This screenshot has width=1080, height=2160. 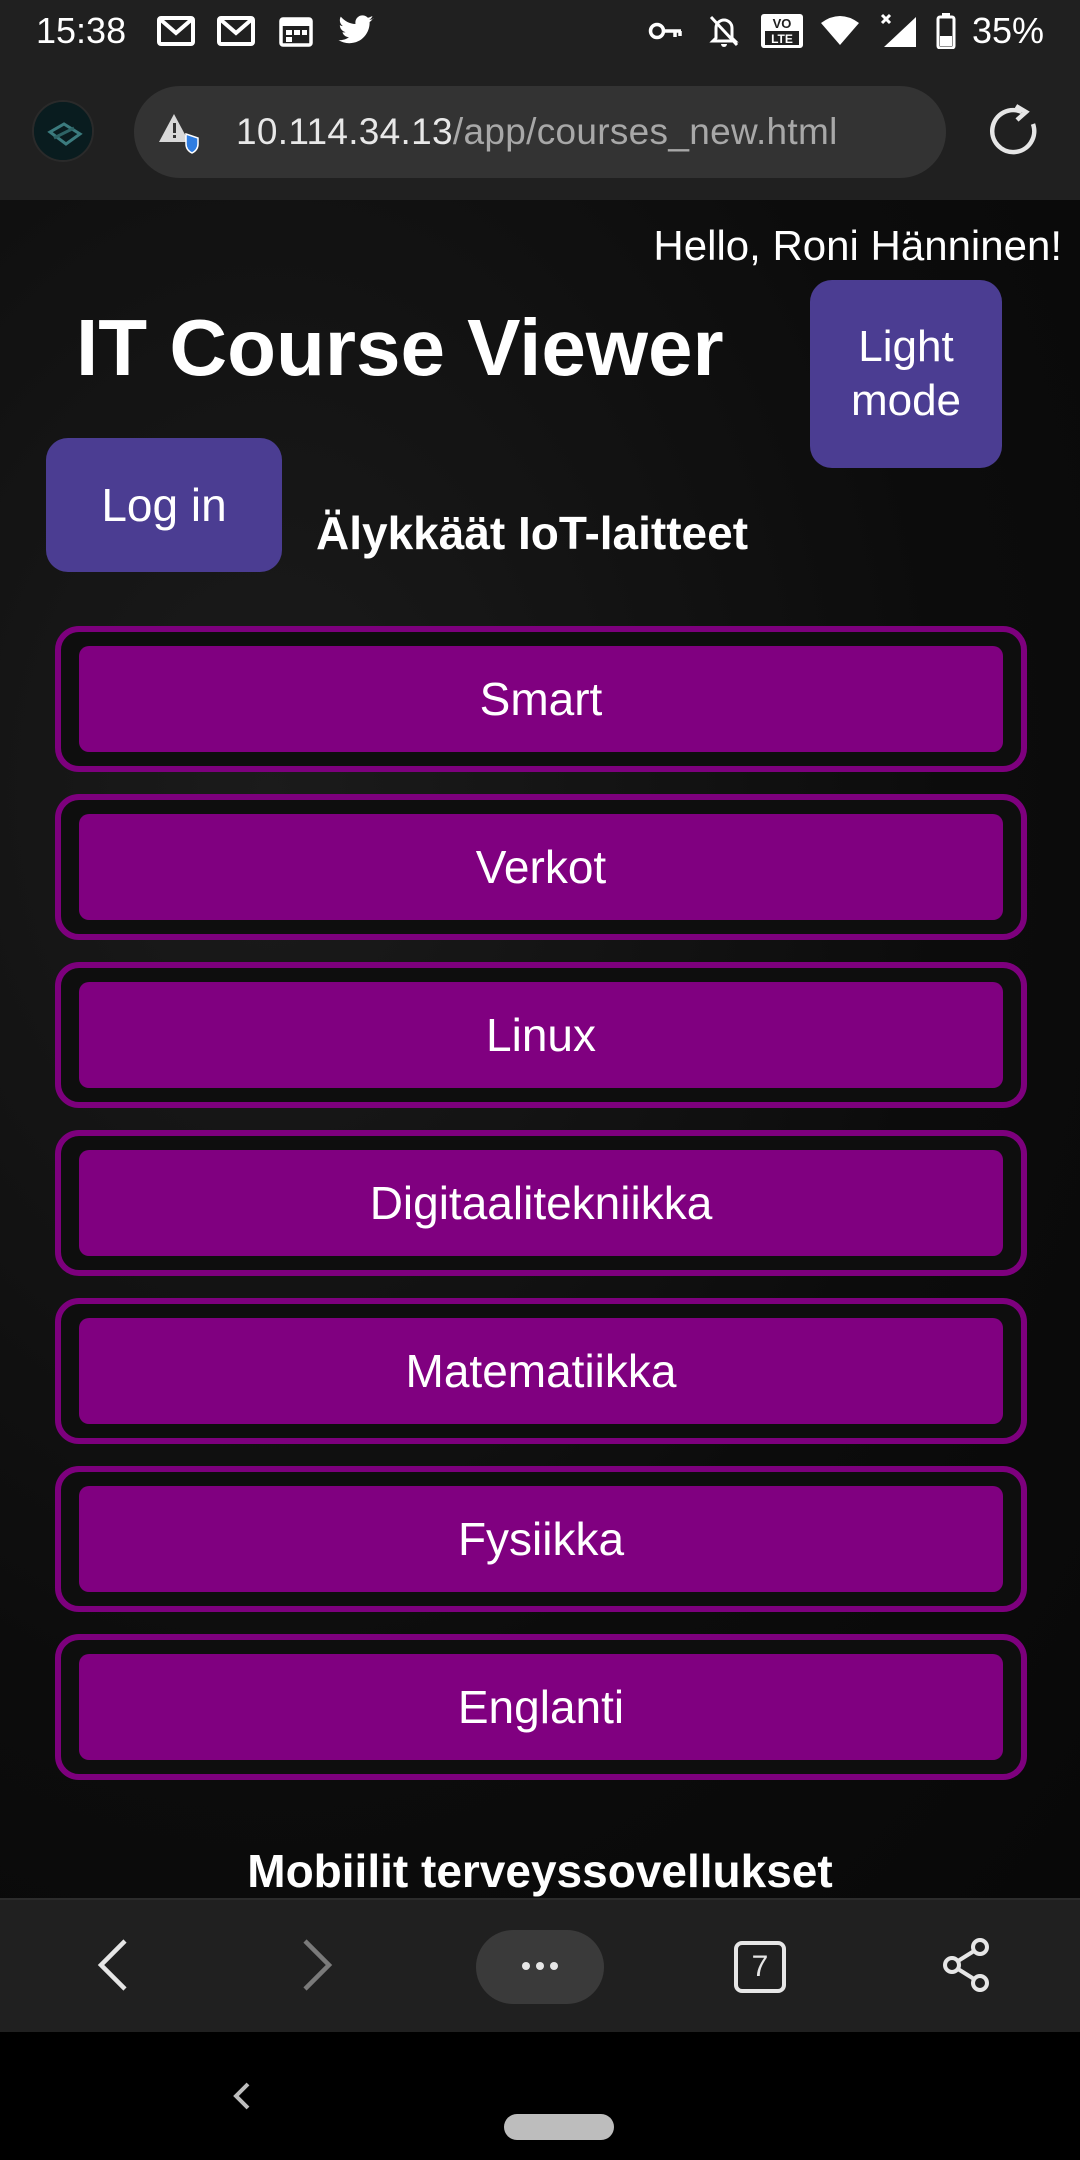 What do you see at coordinates (356, 31) in the screenshot?
I see `twitter-icon` at bounding box center [356, 31].